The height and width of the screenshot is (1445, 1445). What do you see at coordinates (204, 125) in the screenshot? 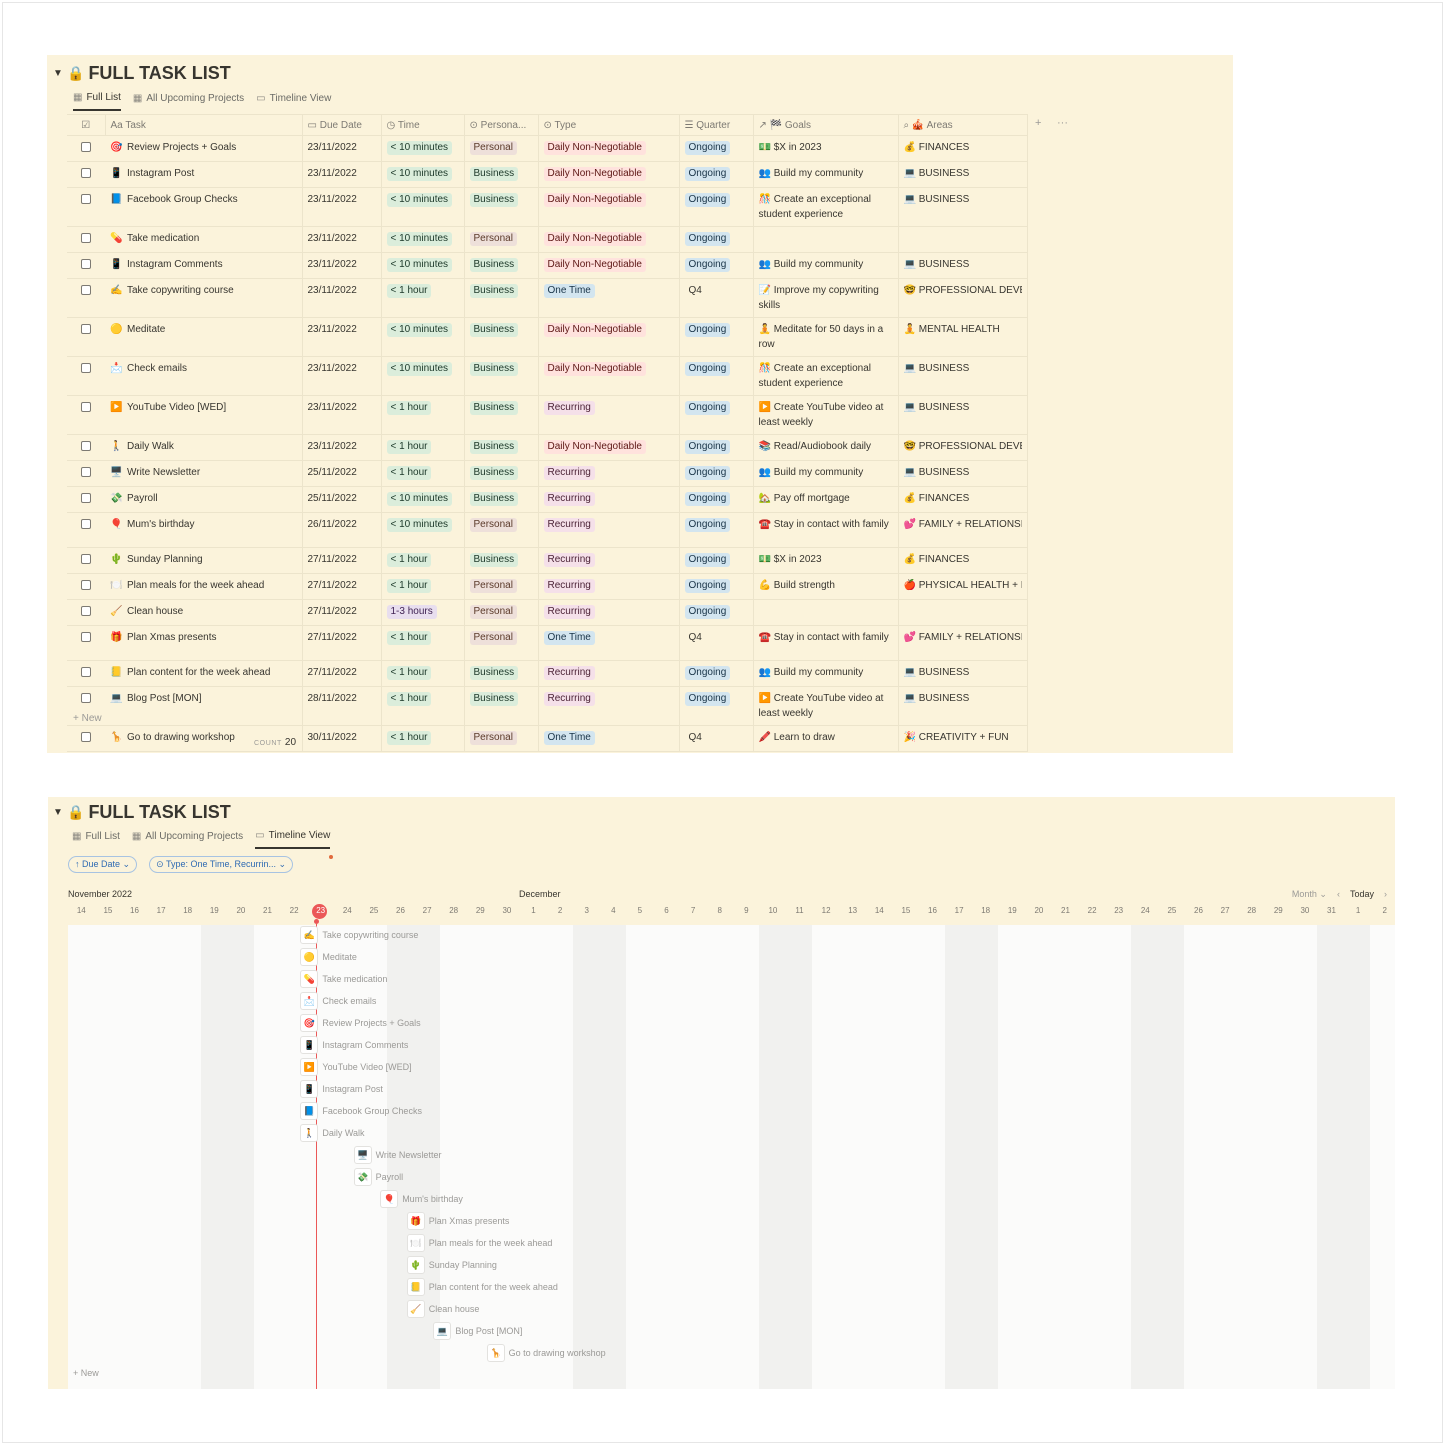
I see `column-header-task: Aa Task` at bounding box center [204, 125].